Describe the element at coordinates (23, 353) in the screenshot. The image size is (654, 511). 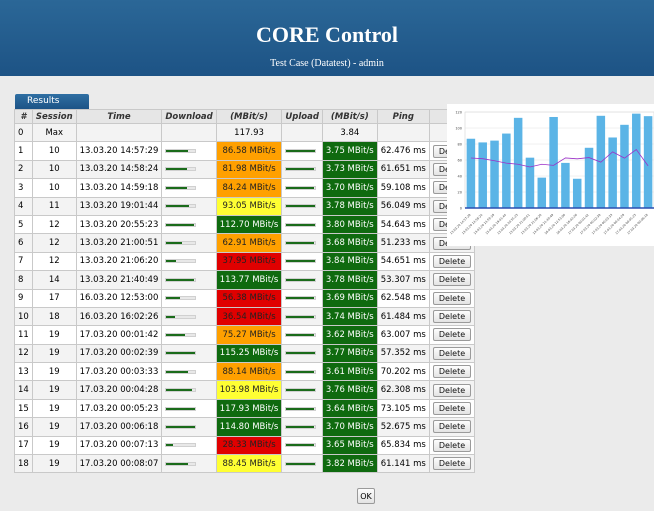
I see `row-index: 12` at that location.